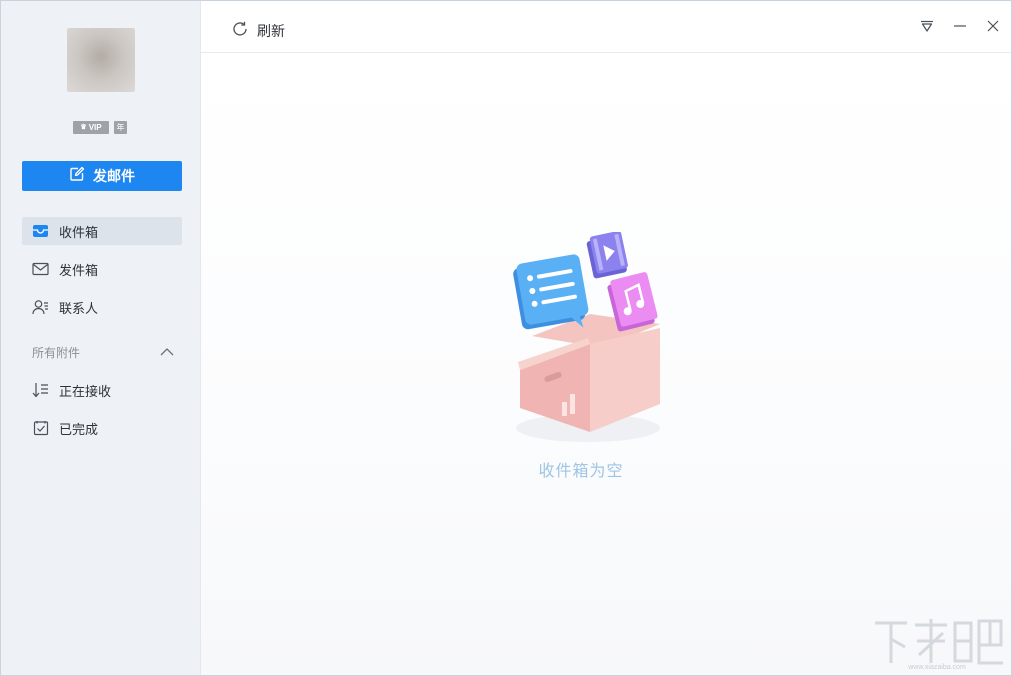 This screenshot has height=676, width=1012. I want to click on refresh-label: 刷新, so click(271, 32).